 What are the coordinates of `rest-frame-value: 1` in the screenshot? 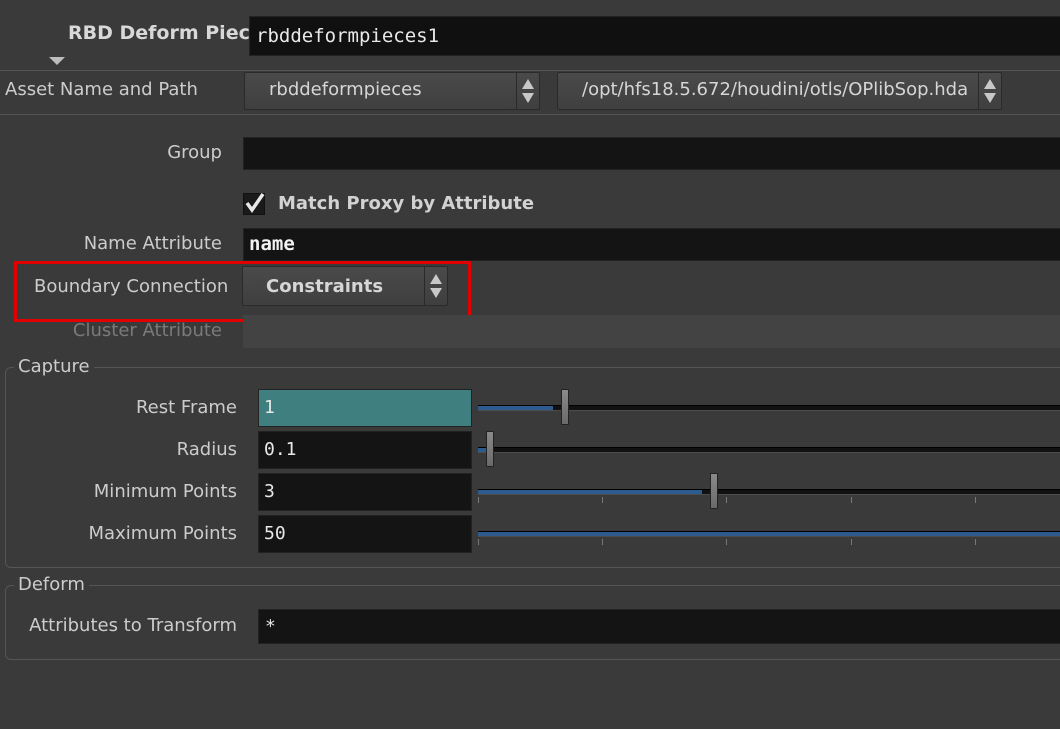 It's located at (269, 407).